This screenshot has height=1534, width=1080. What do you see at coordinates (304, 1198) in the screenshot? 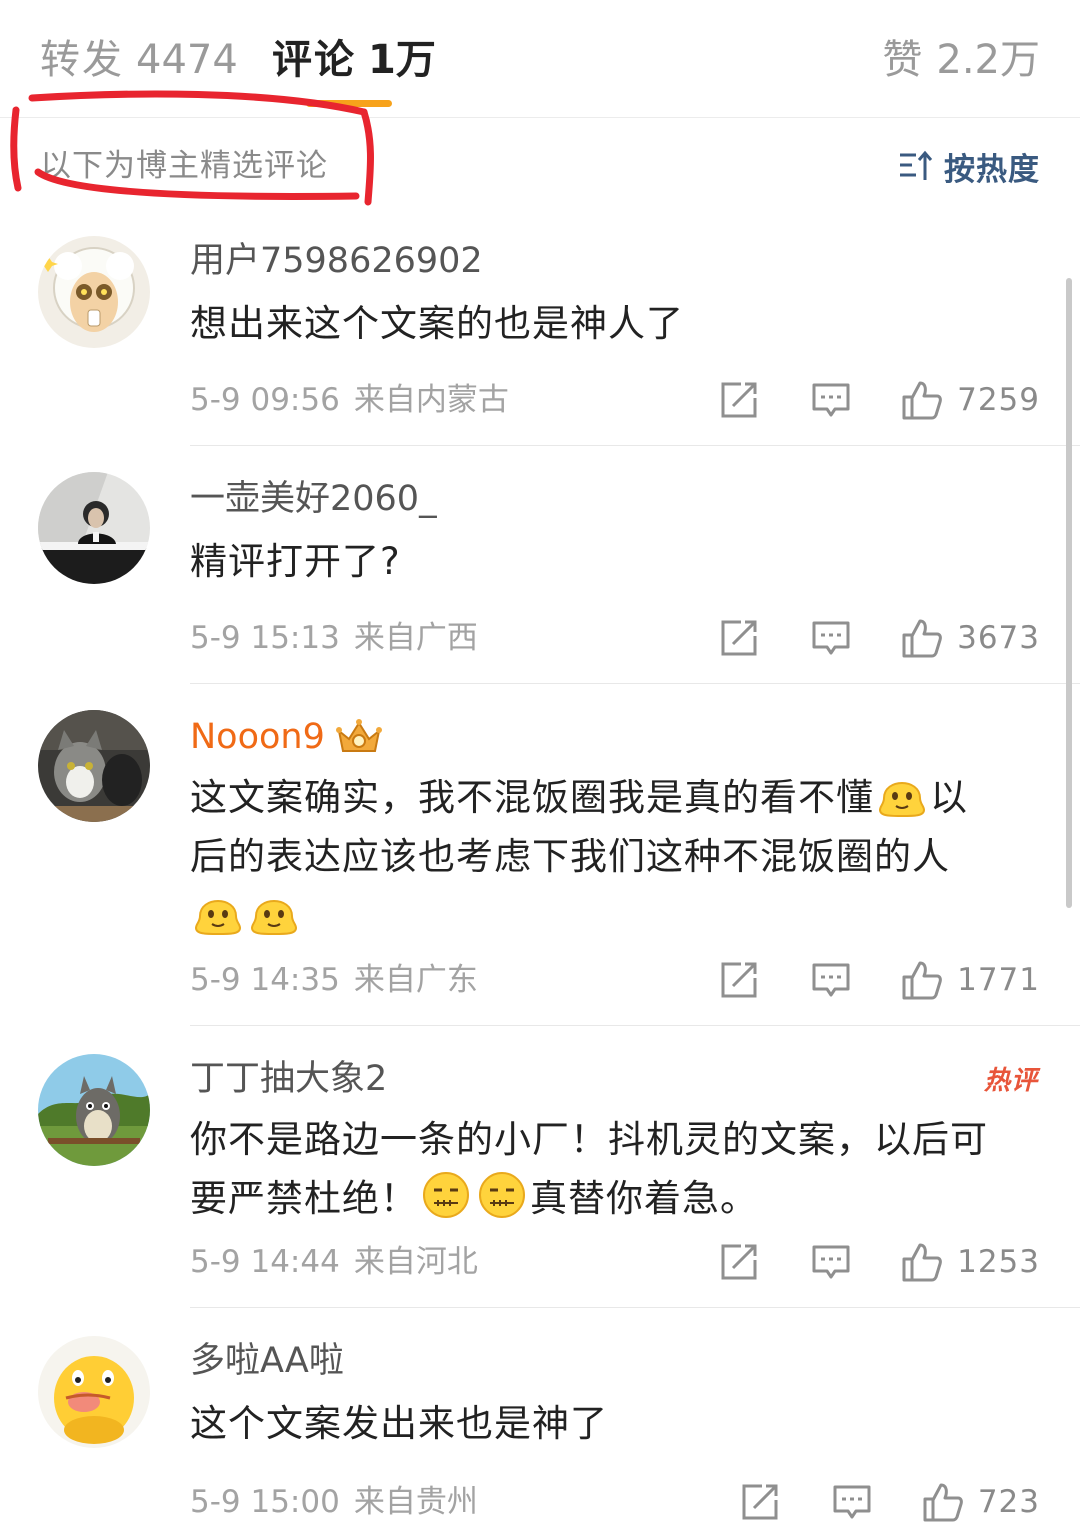
I see `comment-text-line2: 要严禁杜绝！` at bounding box center [304, 1198].